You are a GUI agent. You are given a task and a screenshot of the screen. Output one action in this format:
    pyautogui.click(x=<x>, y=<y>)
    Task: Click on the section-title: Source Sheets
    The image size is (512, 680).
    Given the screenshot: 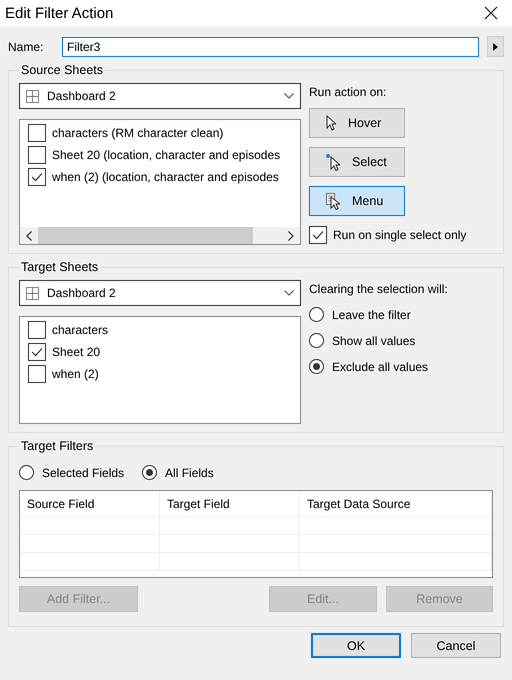 What is the action you would take?
    pyautogui.click(x=62, y=70)
    